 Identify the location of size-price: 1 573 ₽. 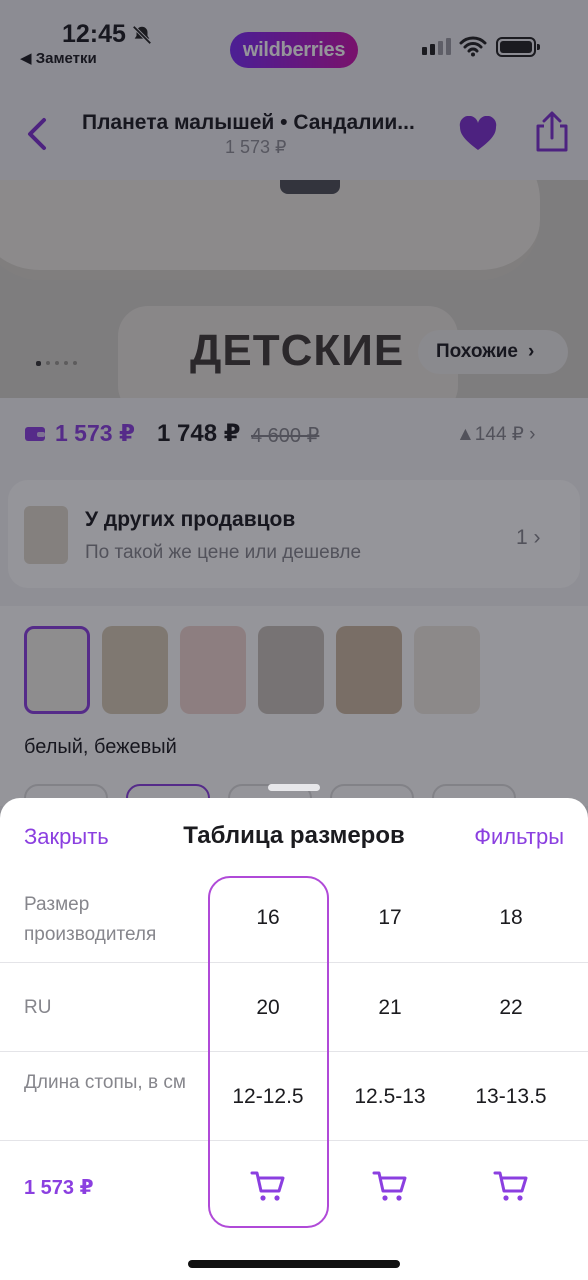
(59, 1188).